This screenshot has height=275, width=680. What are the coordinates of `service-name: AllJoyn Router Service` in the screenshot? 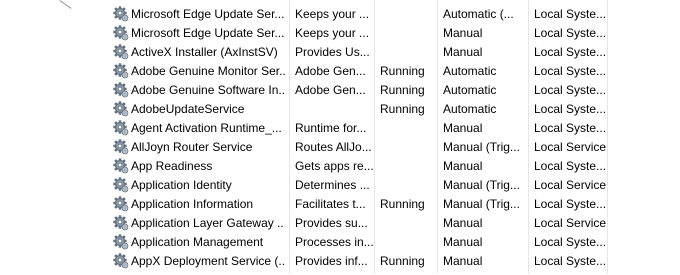 It's located at (192, 147).